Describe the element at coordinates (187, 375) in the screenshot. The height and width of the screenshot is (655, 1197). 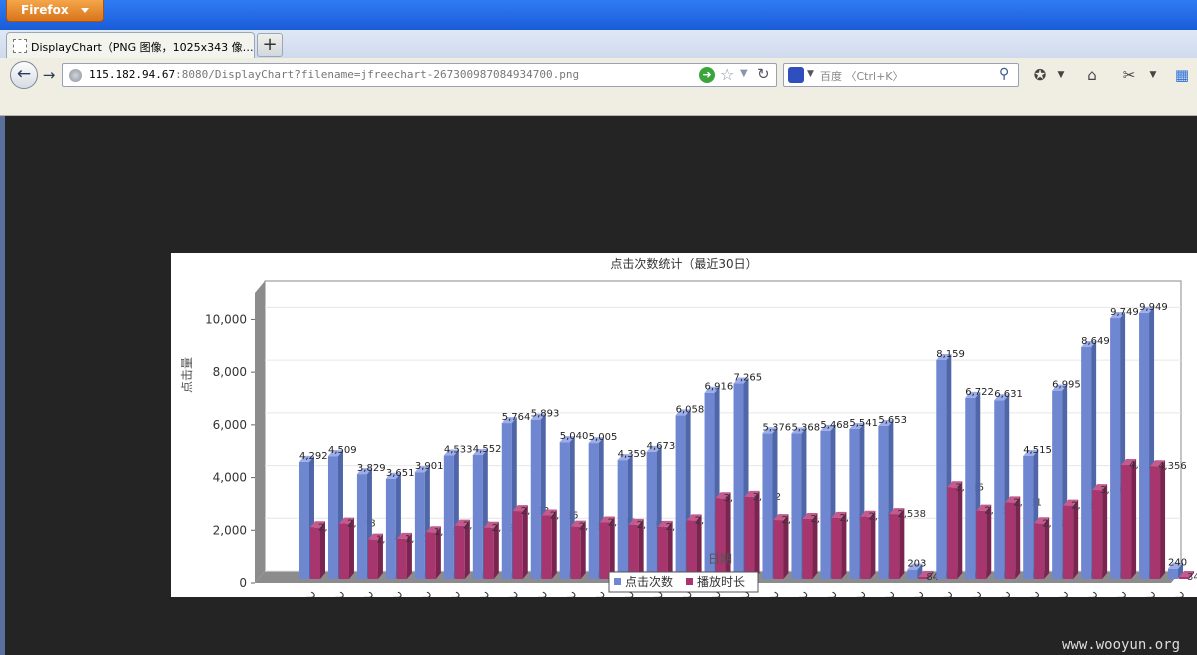
I see `y-axis-label: 点击量` at that location.